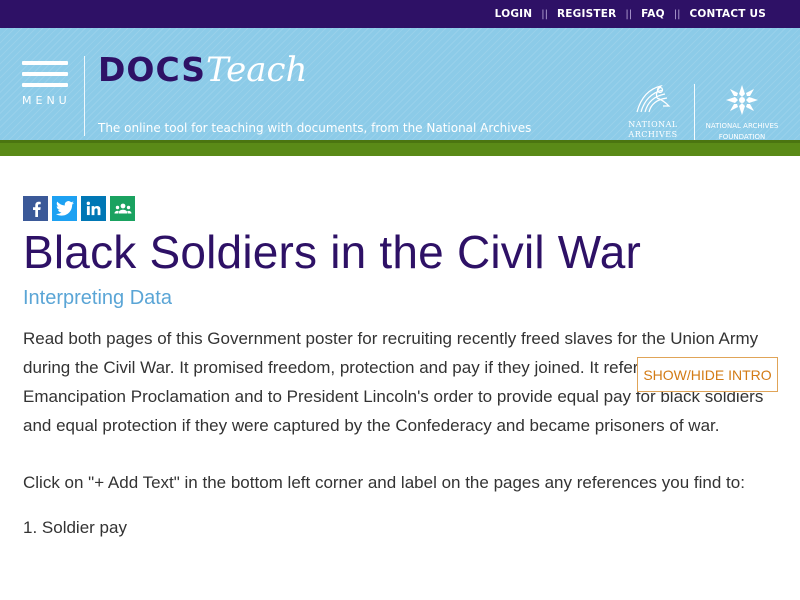 The height and width of the screenshot is (600, 800). What do you see at coordinates (257, 70) in the screenshot?
I see `logo-teach-text: Teach` at bounding box center [257, 70].